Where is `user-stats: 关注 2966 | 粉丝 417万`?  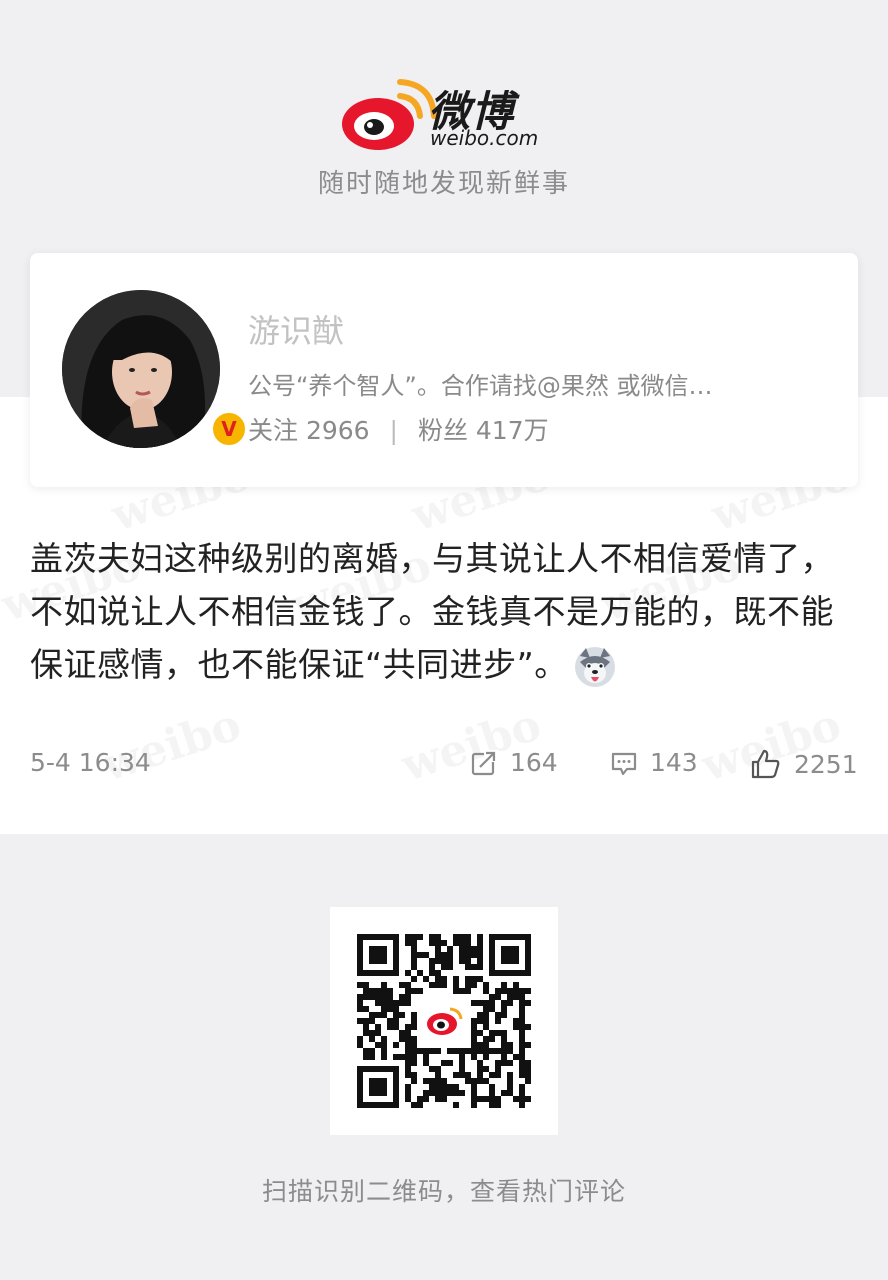
user-stats: 关注 2966 | 粉丝 417万 is located at coordinates (398, 429).